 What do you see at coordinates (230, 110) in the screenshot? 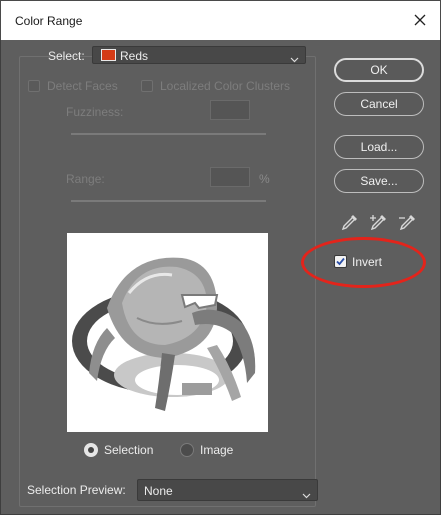
I see `fuzziness-input` at bounding box center [230, 110].